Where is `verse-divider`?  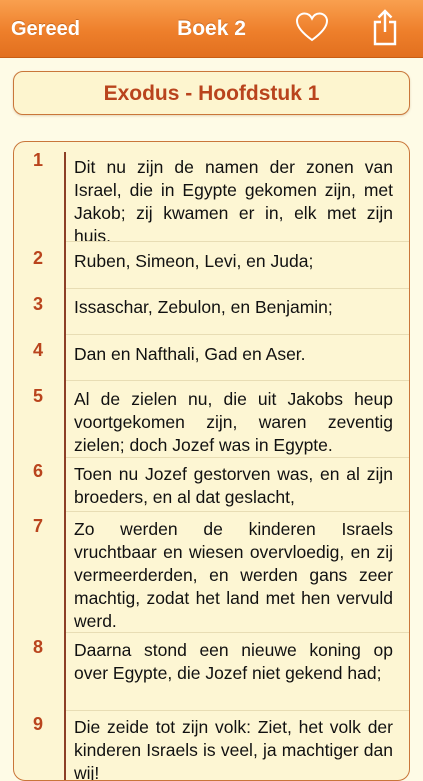 verse-divider is located at coordinates (65, 466).